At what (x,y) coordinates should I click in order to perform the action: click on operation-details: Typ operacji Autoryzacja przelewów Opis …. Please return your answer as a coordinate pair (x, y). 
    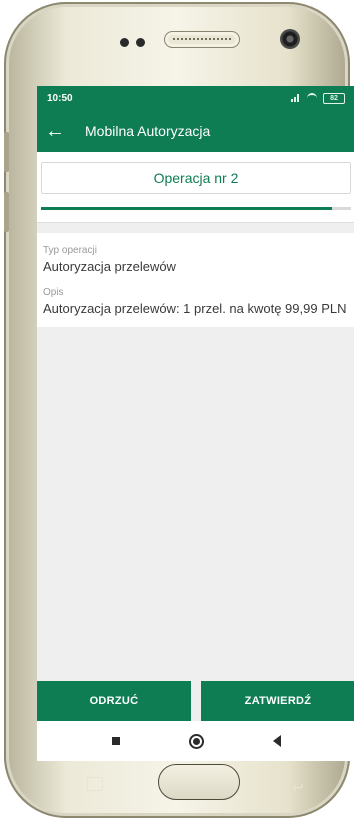
    Looking at the image, I should click on (195, 280).